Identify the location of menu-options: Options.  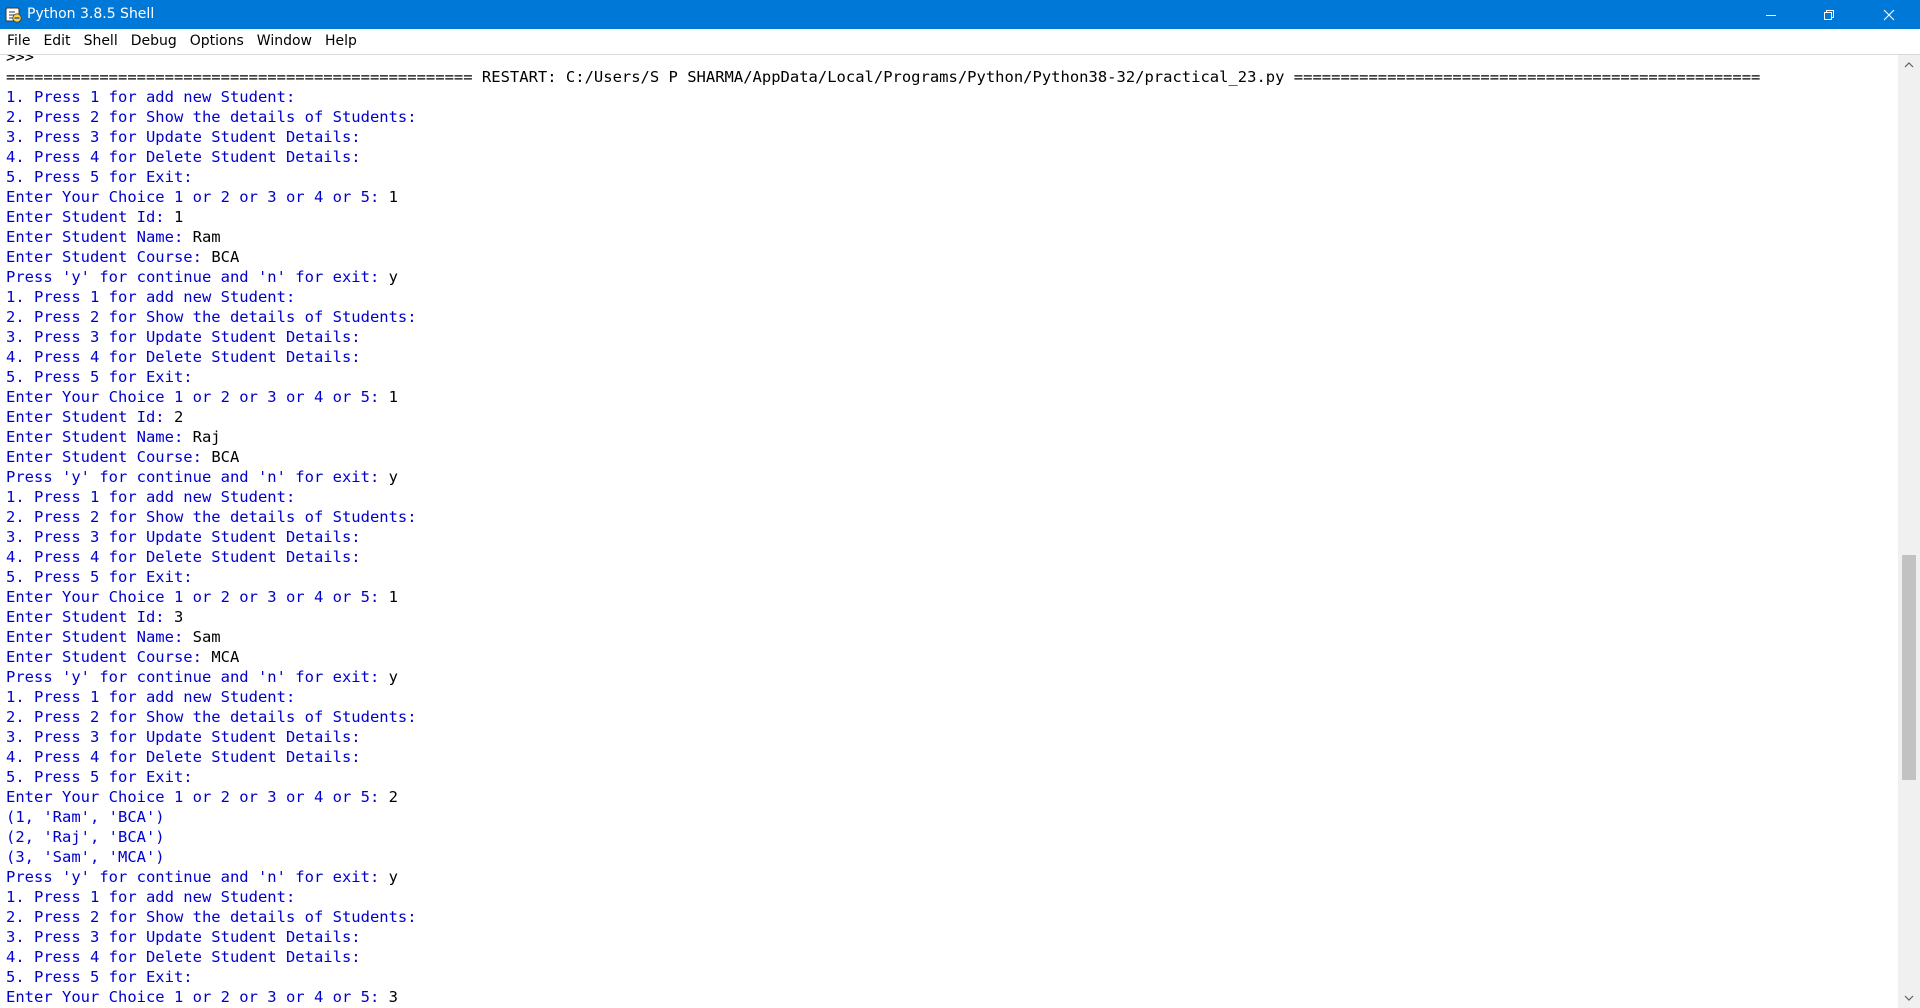
(216, 41).